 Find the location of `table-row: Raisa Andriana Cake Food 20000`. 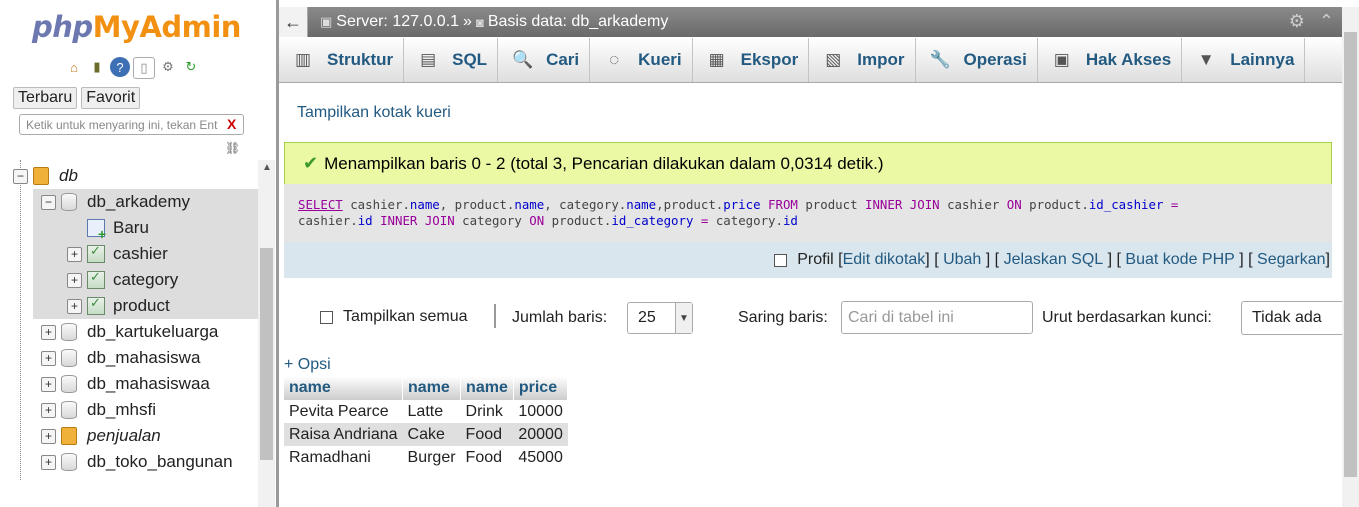

table-row: Raisa Andriana Cake Food 20000 is located at coordinates (426, 434).